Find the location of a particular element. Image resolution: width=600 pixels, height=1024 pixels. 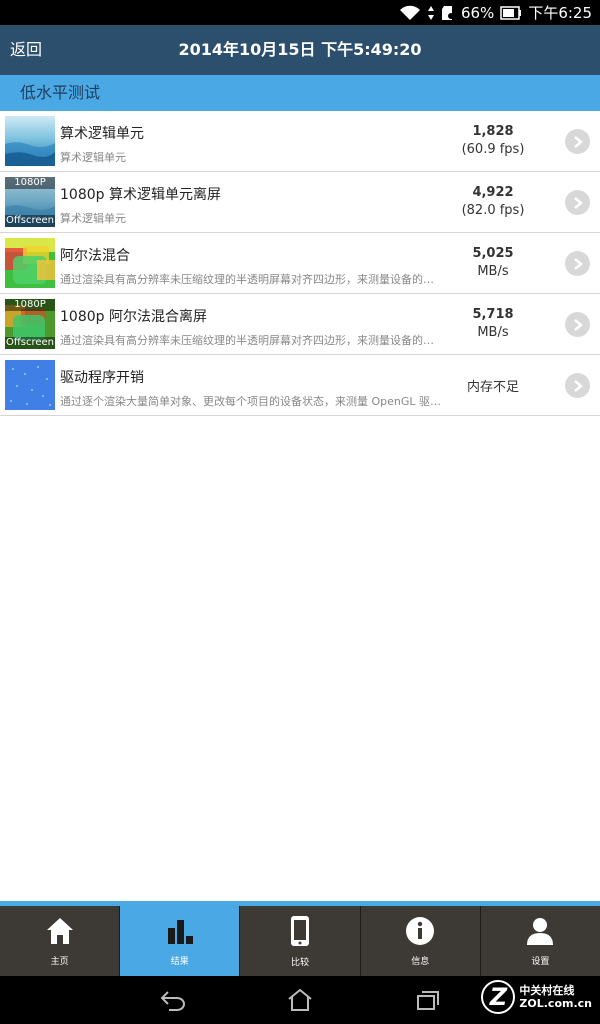

test-title: 1080p 阿尔法混合离屏 is located at coordinates (133, 317).